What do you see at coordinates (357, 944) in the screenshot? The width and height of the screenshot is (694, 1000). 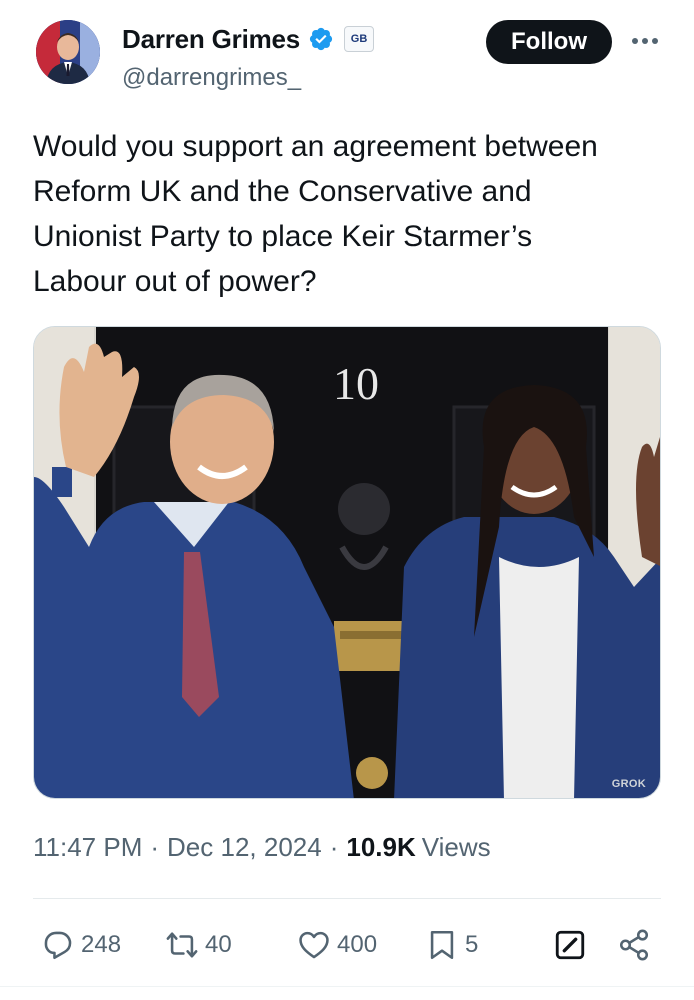 I see `like-count: 400` at bounding box center [357, 944].